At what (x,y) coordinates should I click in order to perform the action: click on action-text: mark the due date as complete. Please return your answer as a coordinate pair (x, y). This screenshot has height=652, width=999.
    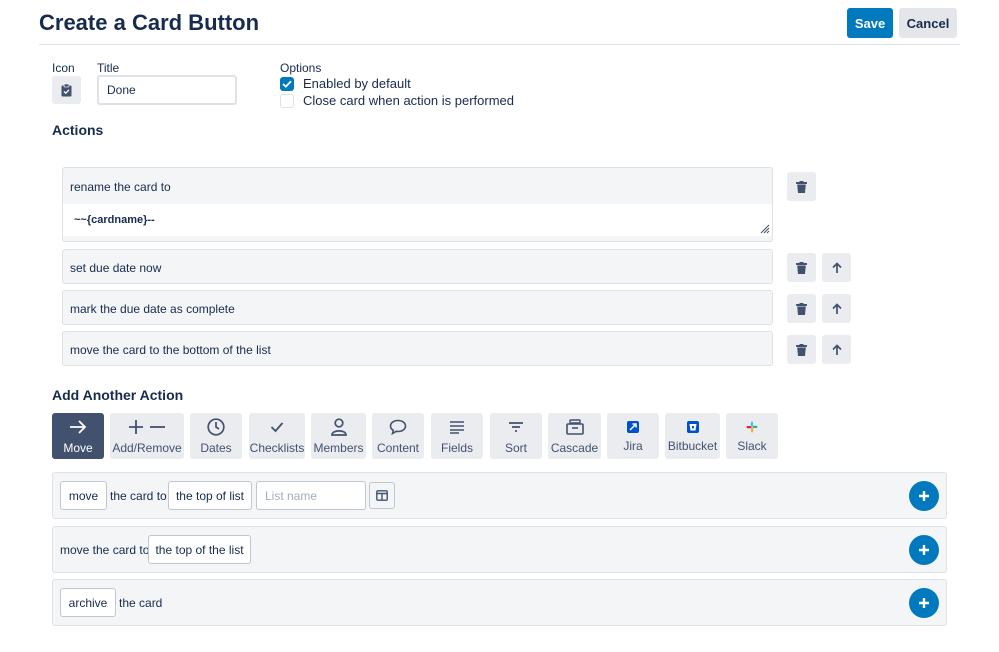
    Looking at the image, I should click on (152, 309).